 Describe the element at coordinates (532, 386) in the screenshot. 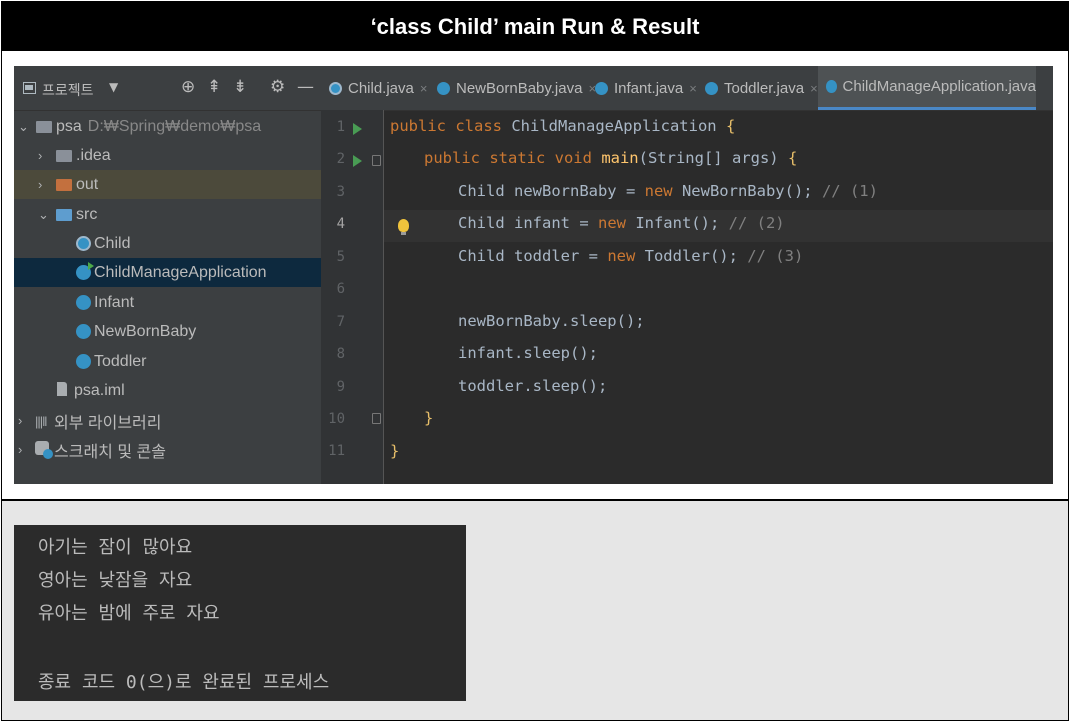

I see `code-line-9: toddler.sleep();` at that location.